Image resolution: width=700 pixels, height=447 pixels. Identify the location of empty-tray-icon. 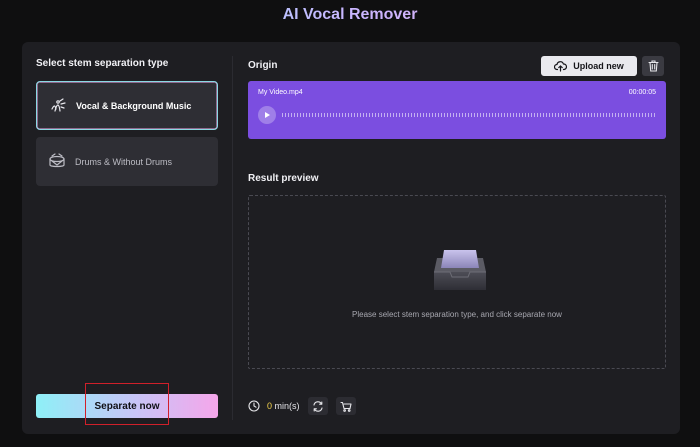
(460, 270).